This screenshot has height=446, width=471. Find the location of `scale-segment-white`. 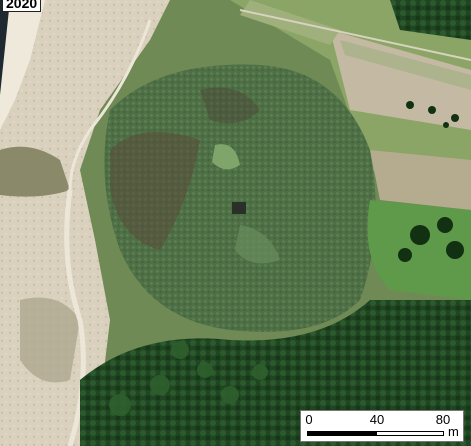

scale-segment-white is located at coordinates (410, 433).